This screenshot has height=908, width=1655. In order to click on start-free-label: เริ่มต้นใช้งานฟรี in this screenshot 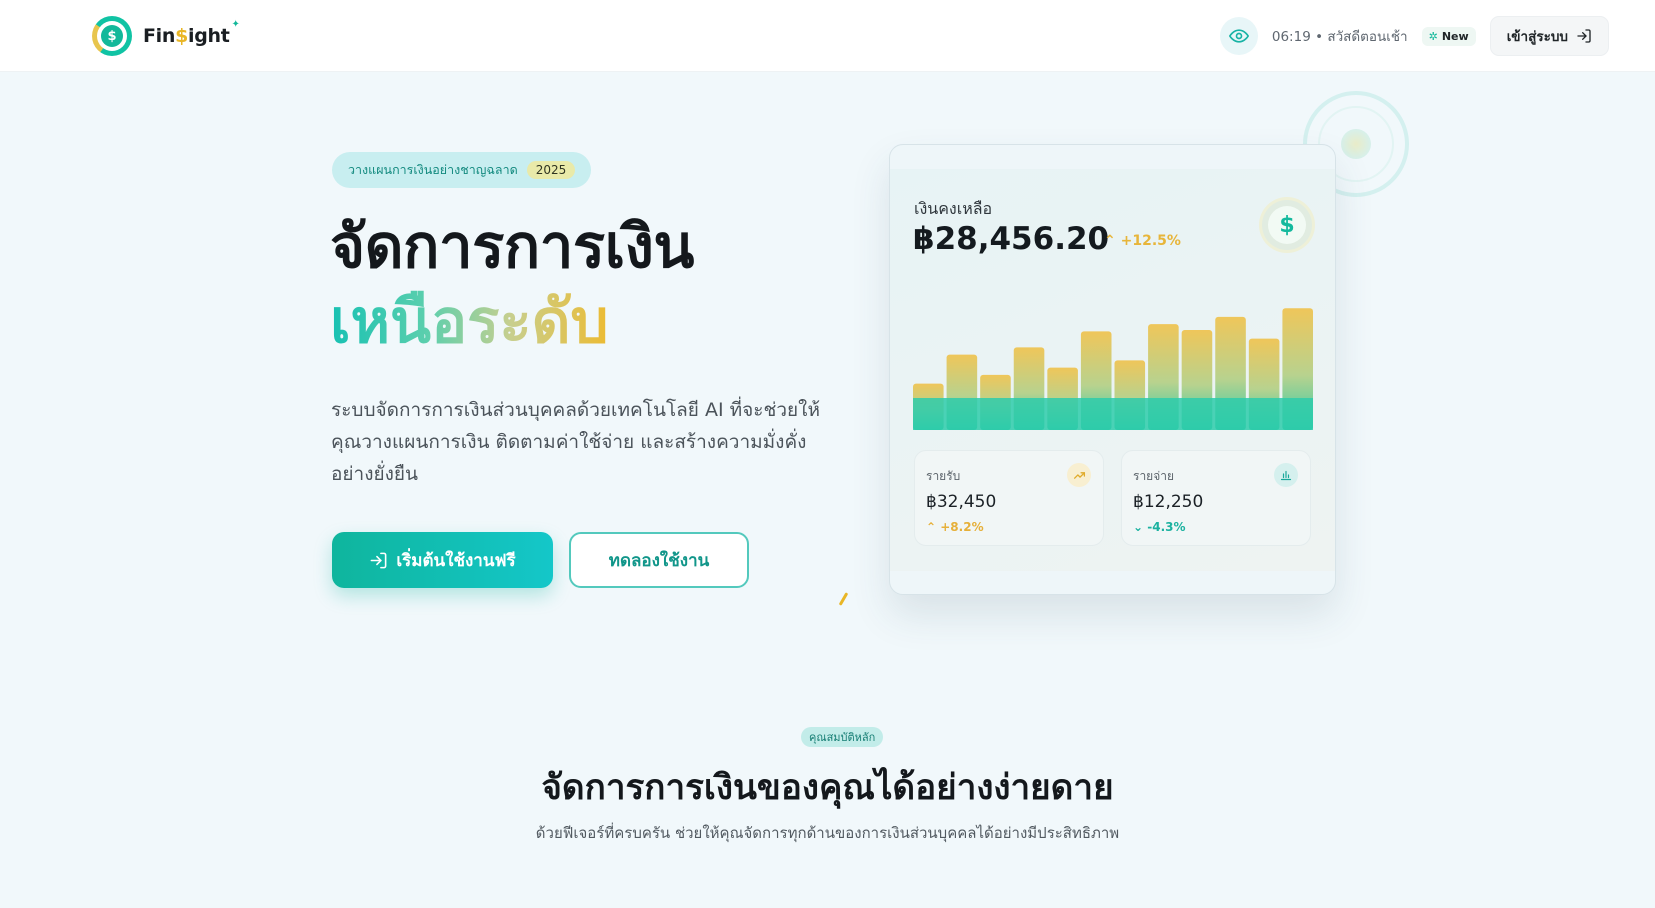, I will do `click(456, 560)`.